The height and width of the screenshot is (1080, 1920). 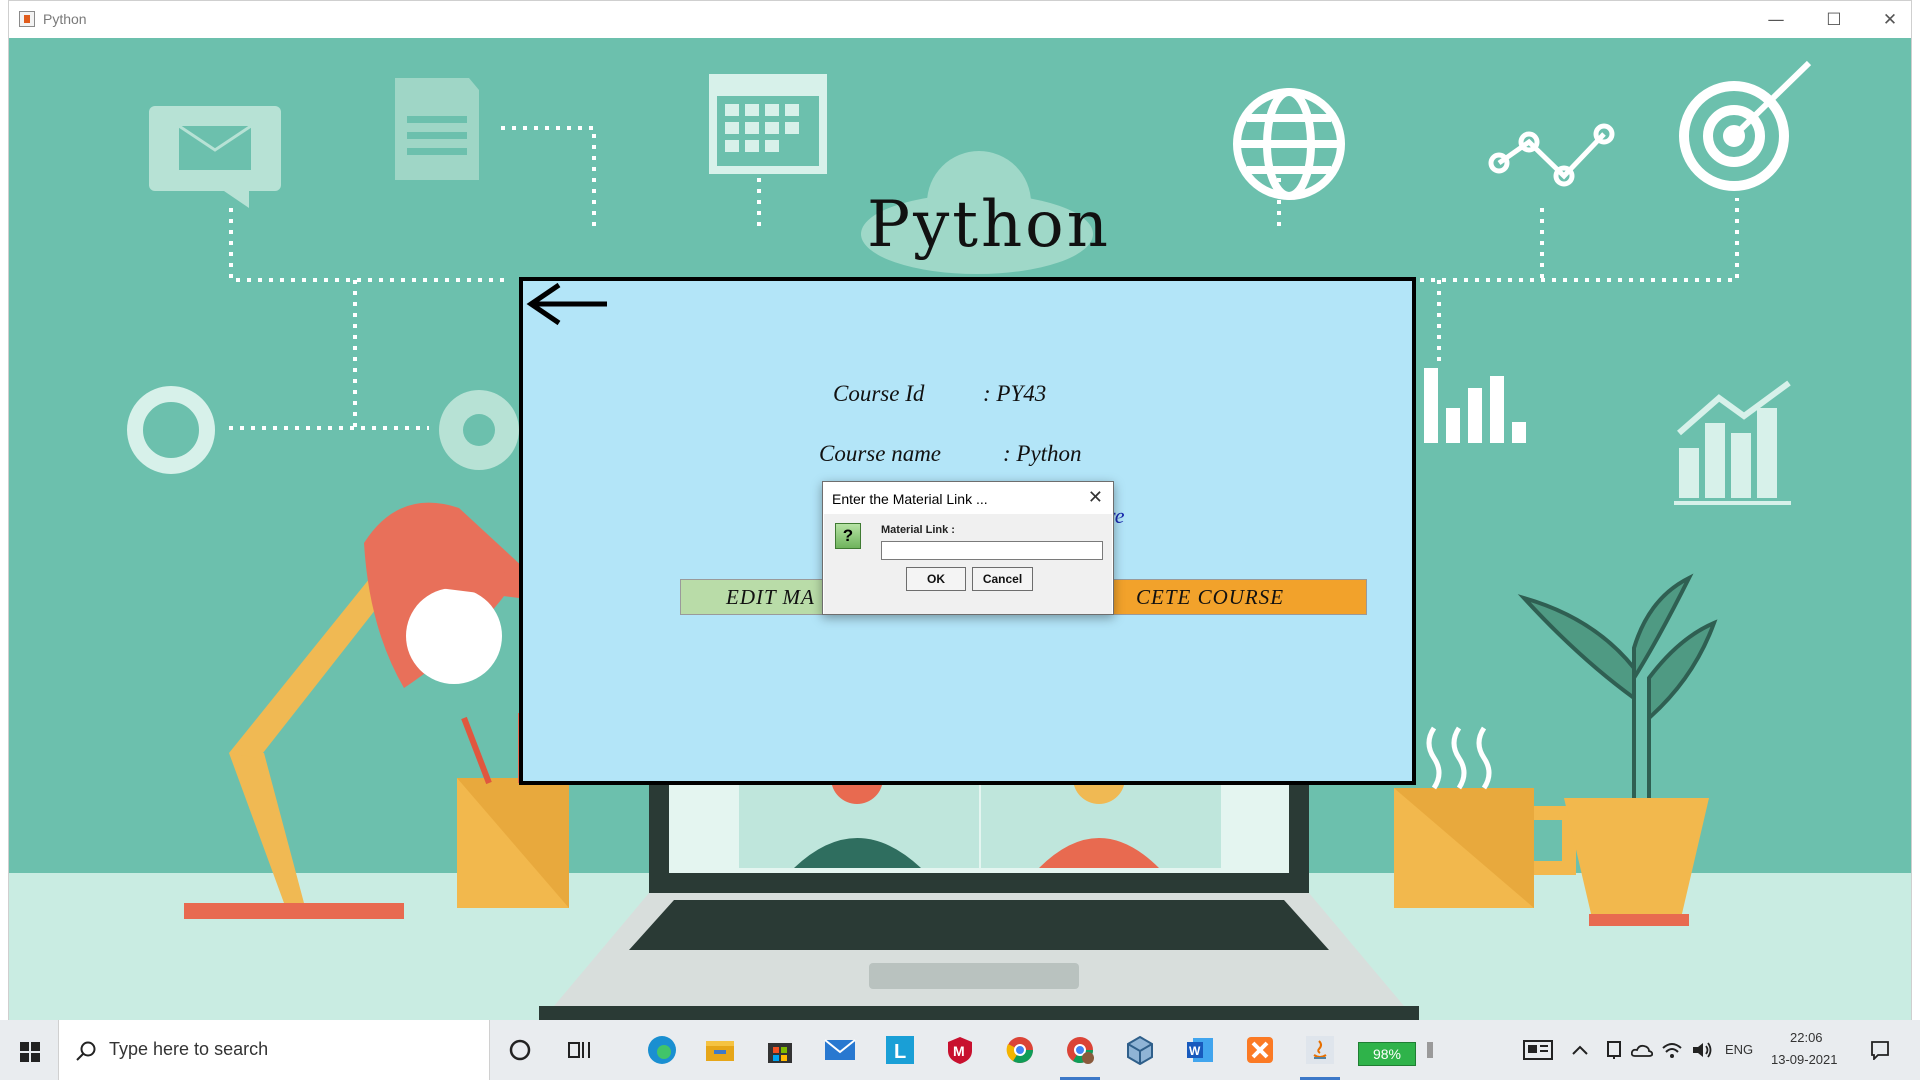 I want to click on svg-text: W, so click(x=1195, y=1051).